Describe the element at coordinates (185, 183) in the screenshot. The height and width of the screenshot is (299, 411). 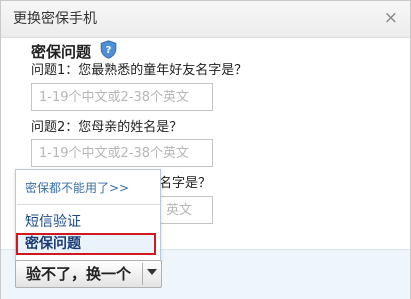
I see `question-3-label: 名字是？` at that location.